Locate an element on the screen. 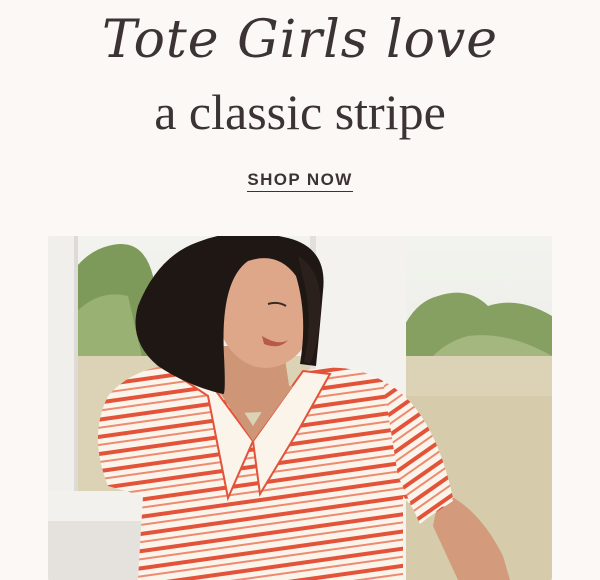 This screenshot has width=600, height=580. script-headline: Tote Girls love is located at coordinates (300, 40).